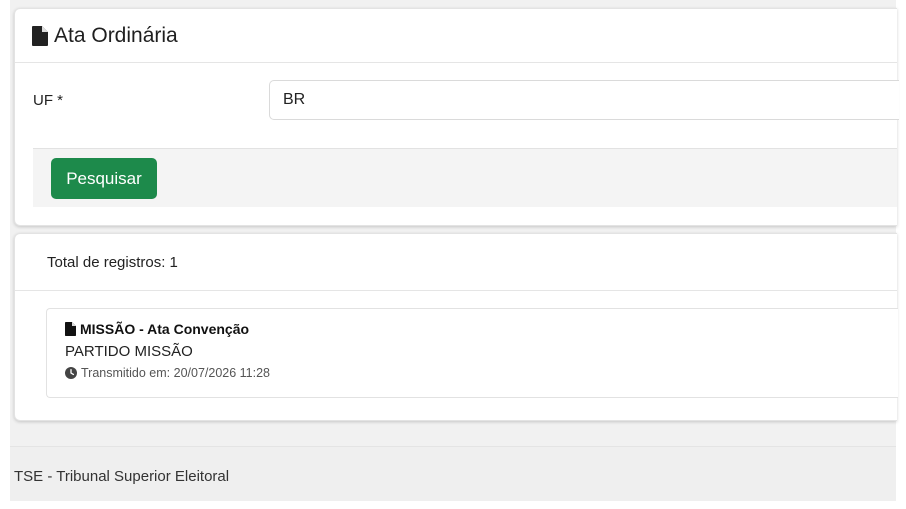 The width and height of the screenshot is (906, 509). What do you see at coordinates (104, 178) in the screenshot?
I see `search-button: Pesquisar` at bounding box center [104, 178].